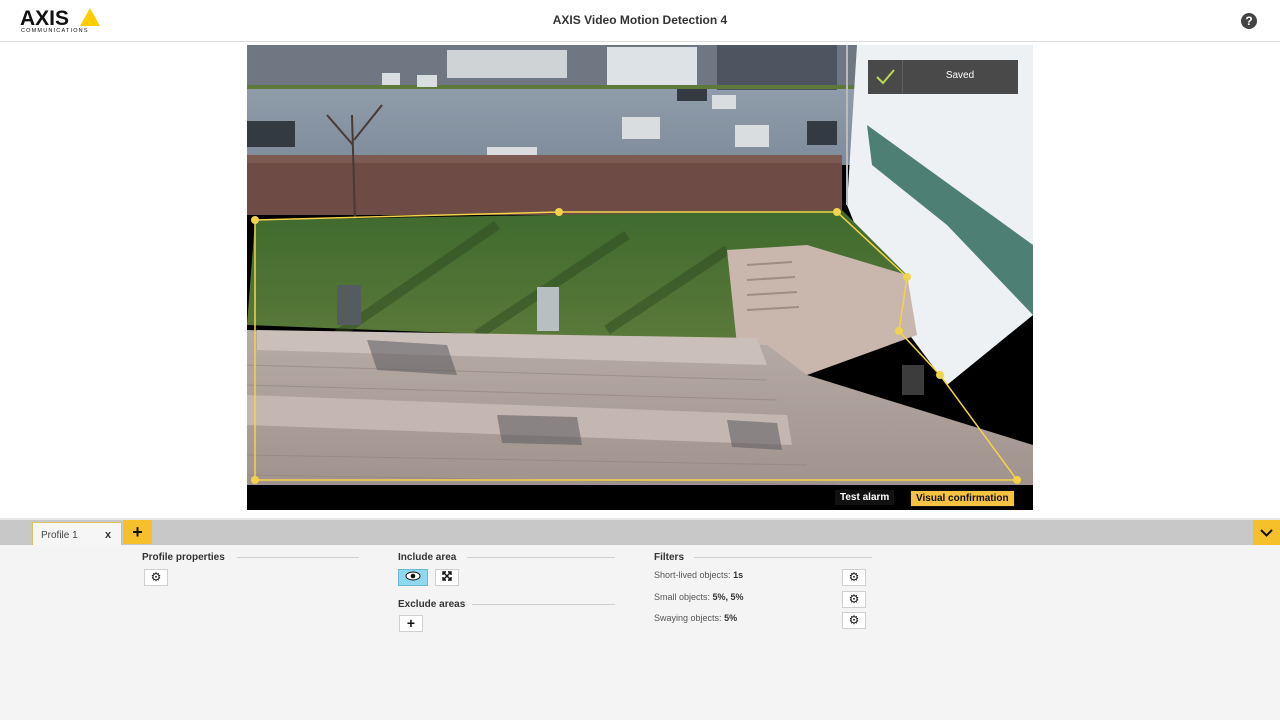 The width and height of the screenshot is (1280, 720). I want to click on filter-short-lived: Short-lived objects: 1s, so click(698, 575).